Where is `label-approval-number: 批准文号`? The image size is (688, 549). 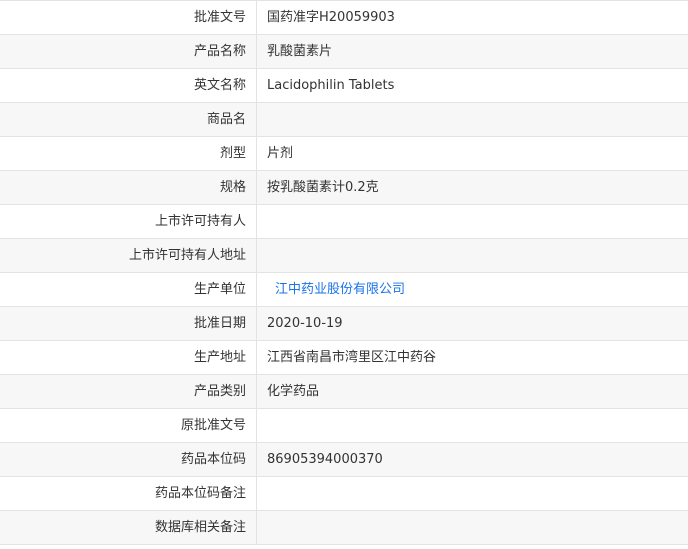 label-approval-number: 批准文号 is located at coordinates (128, 17).